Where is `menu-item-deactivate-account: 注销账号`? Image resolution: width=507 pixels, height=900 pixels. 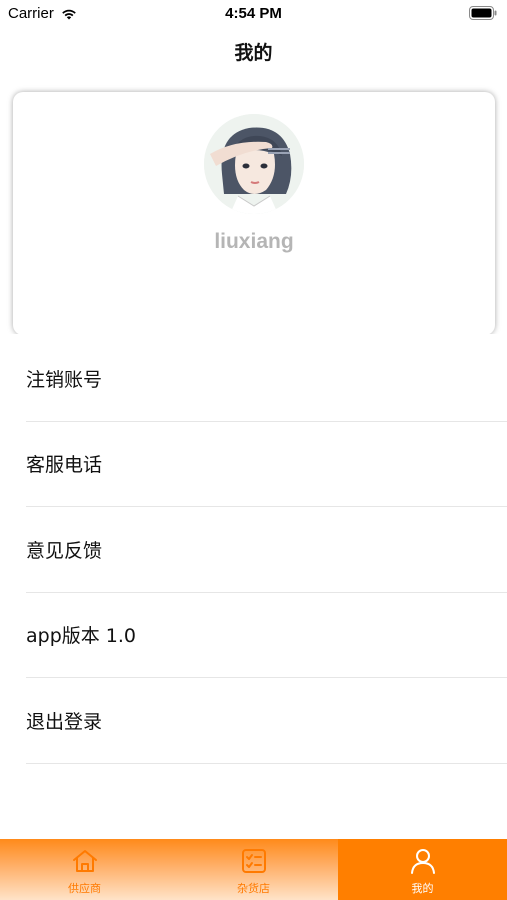
menu-item-deactivate-account: 注销账号 is located at coordinates (266, 379).